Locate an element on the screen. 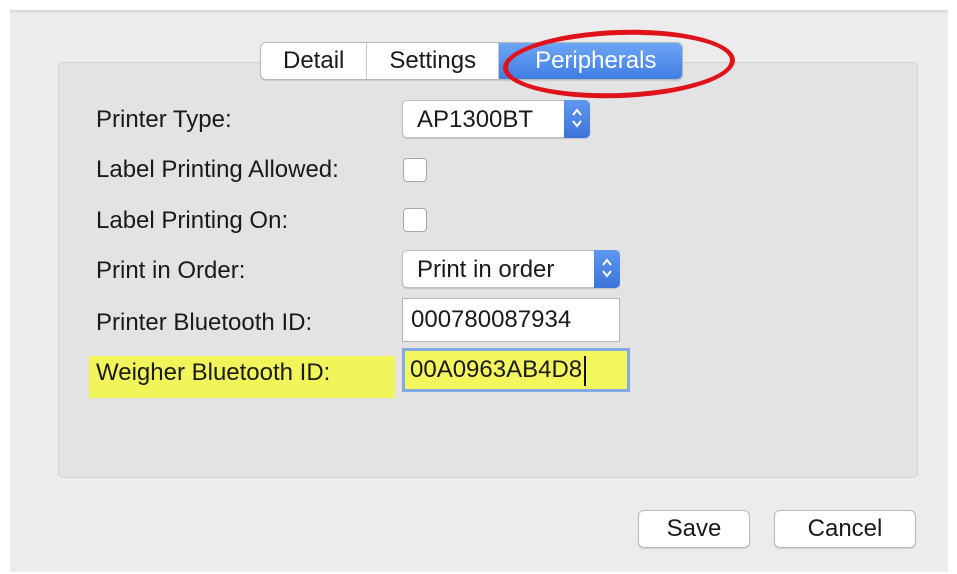 This screenshot has width=957, height=574. save-button: Save is located at coordinates (694, 529).